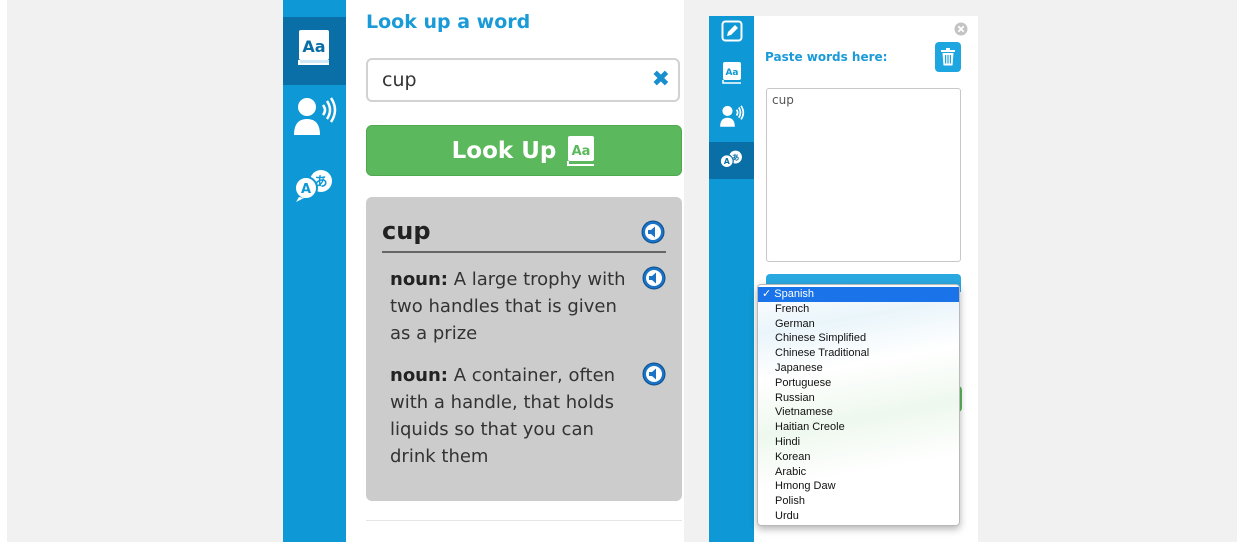 This screenshot has height=542, width=1244. Describe the element at coordinates (399, 80) in the screenshot. I see `search-input-value: cup` at that location.